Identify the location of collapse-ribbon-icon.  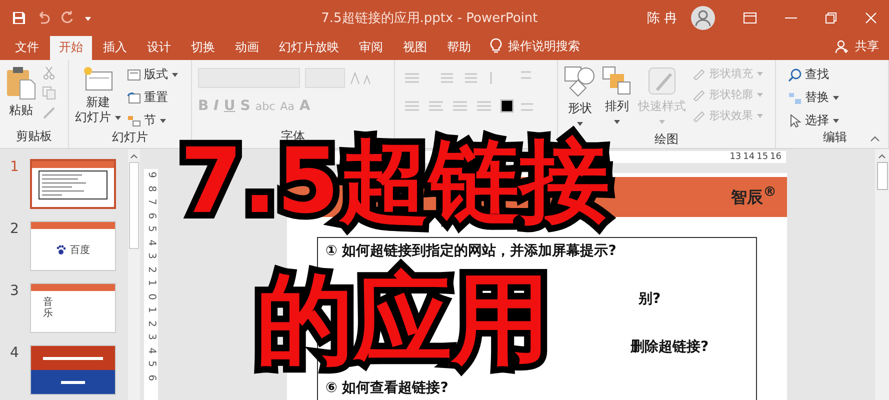
(875, 139).